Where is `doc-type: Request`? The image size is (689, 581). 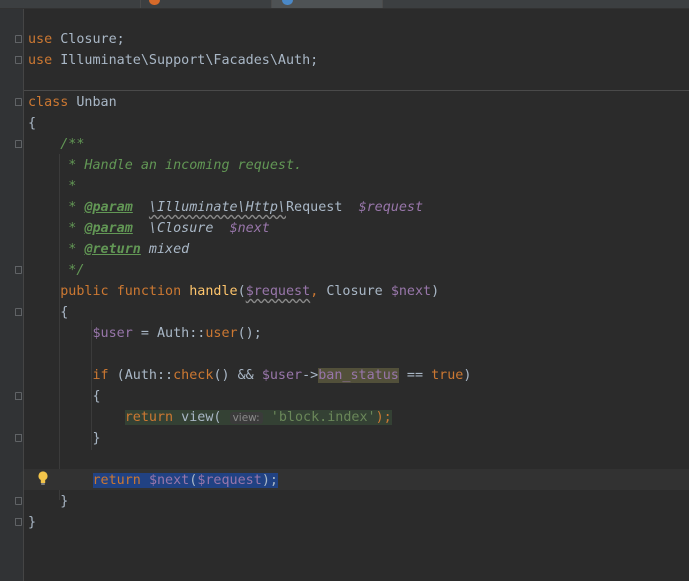 doc-type: Request is located at coordinates (314, 207).